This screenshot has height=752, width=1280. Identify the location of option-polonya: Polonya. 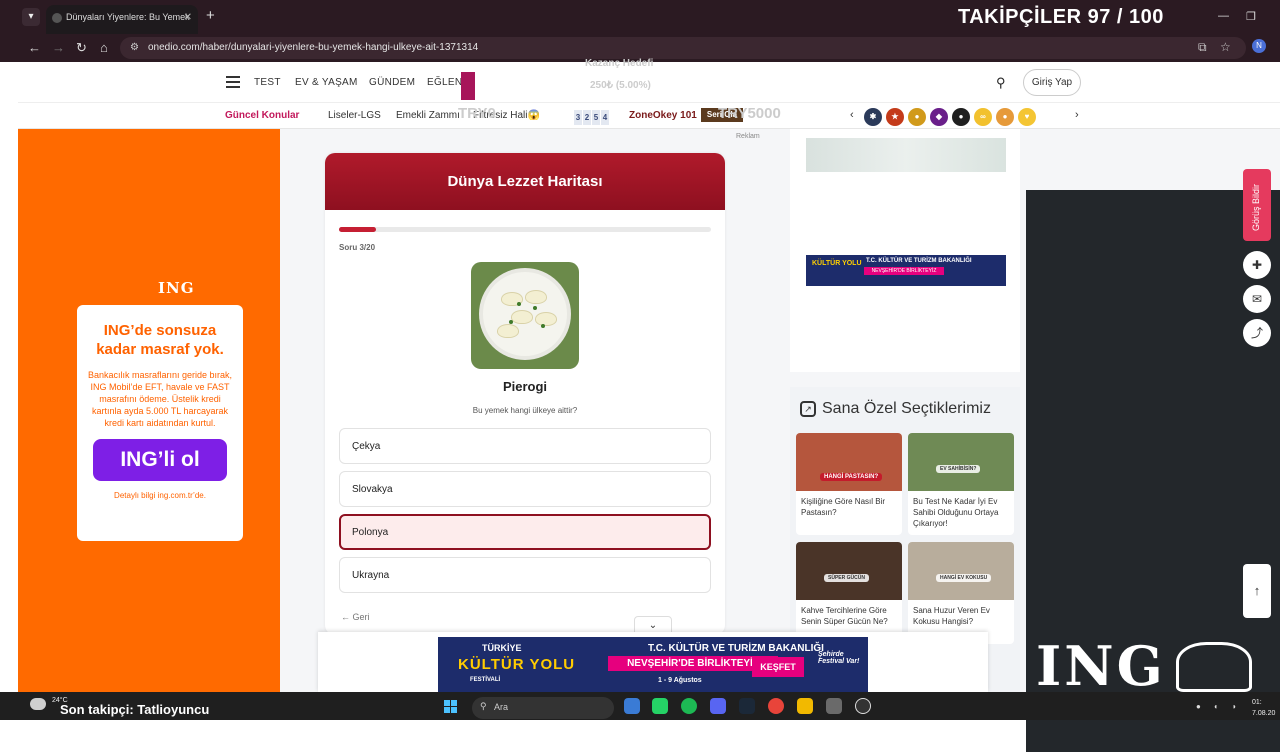
(525, 532).